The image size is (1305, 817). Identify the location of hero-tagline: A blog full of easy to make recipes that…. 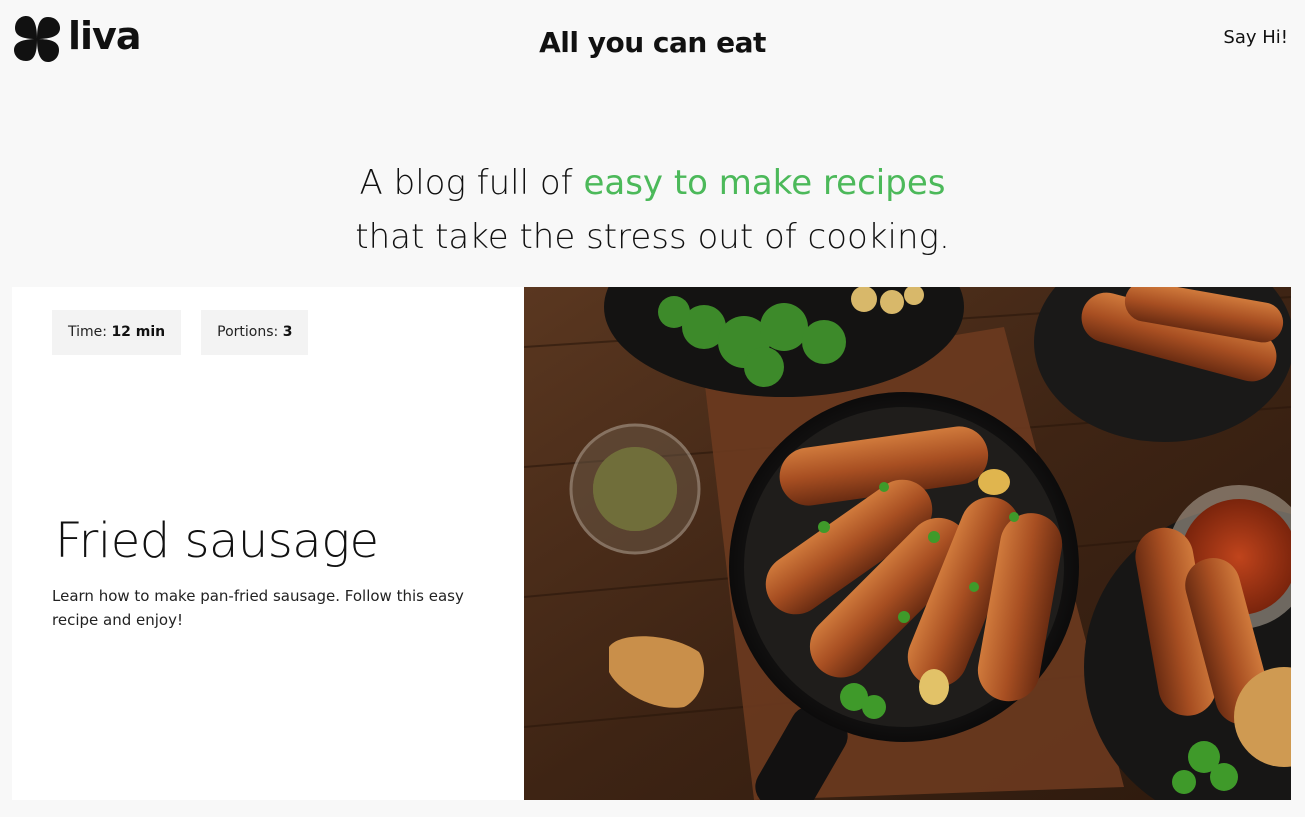
(652, 210).